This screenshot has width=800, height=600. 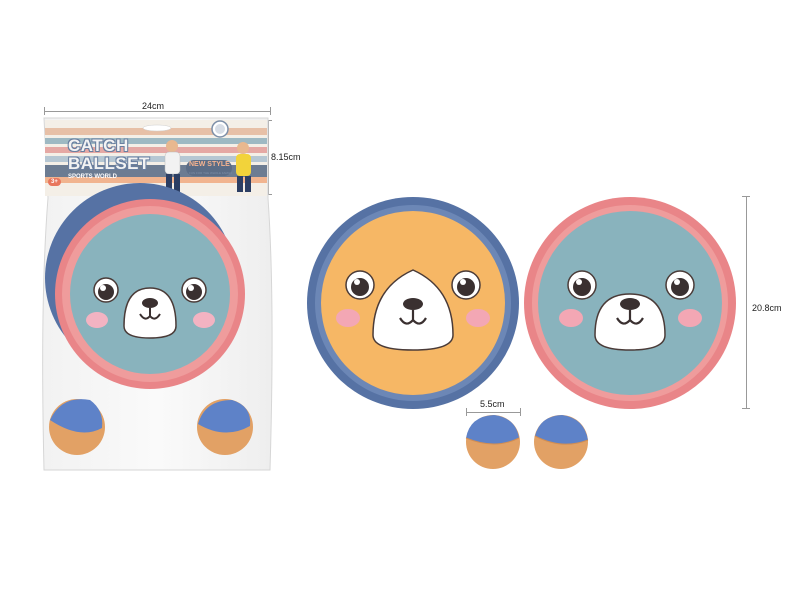 What do you see at coordinates (746, 302) in the screenshot?
I see `paddle-dimension-line` at bounding box center [746, 302].